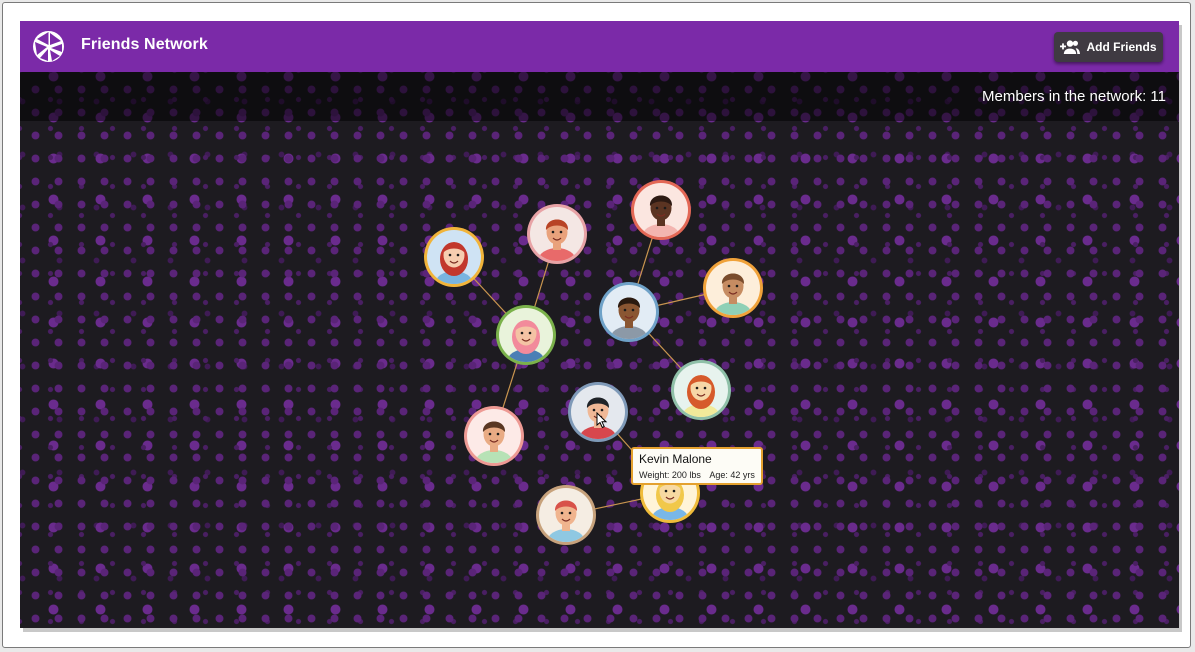 The height and width of the screenshot is (652, 1195). What do you see at coordinates (599, 46) in the screenshot?
I see `app-bar: Friends Network Add Friends` at bounding box center [599, 46].